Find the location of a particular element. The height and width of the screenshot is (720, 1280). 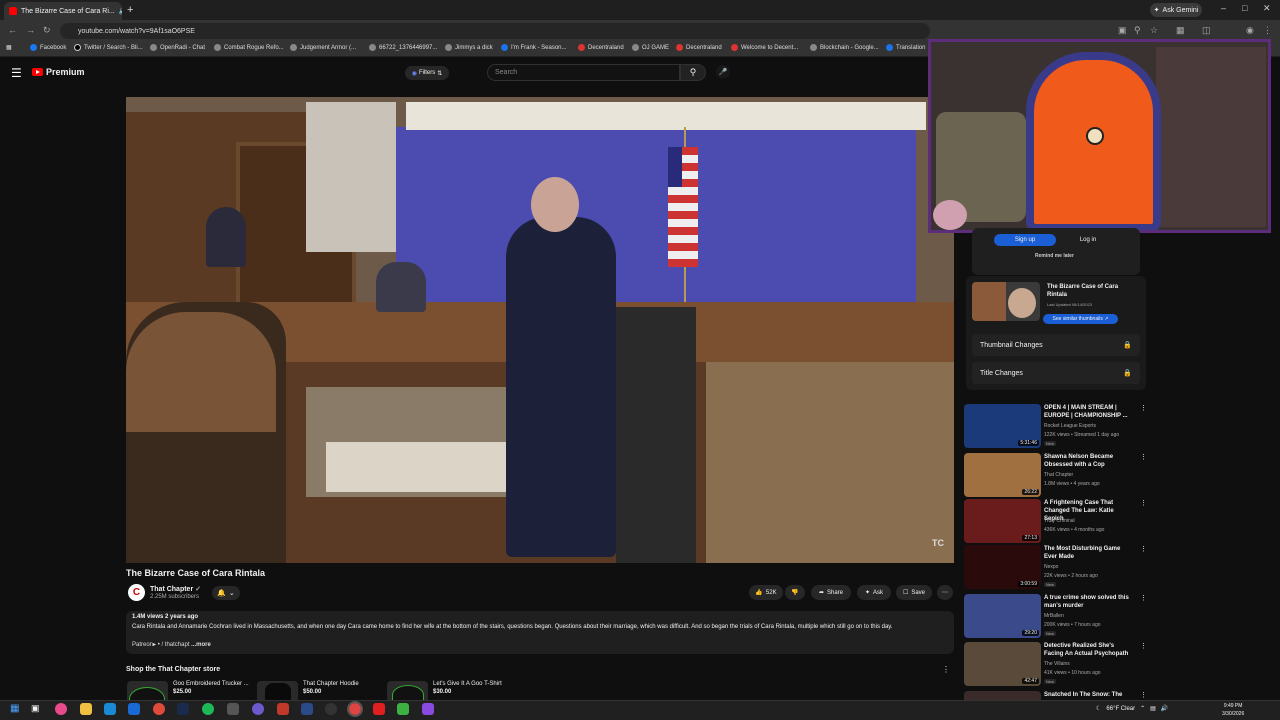

reload-icon: ↻ is located at coordinates (47, 30).